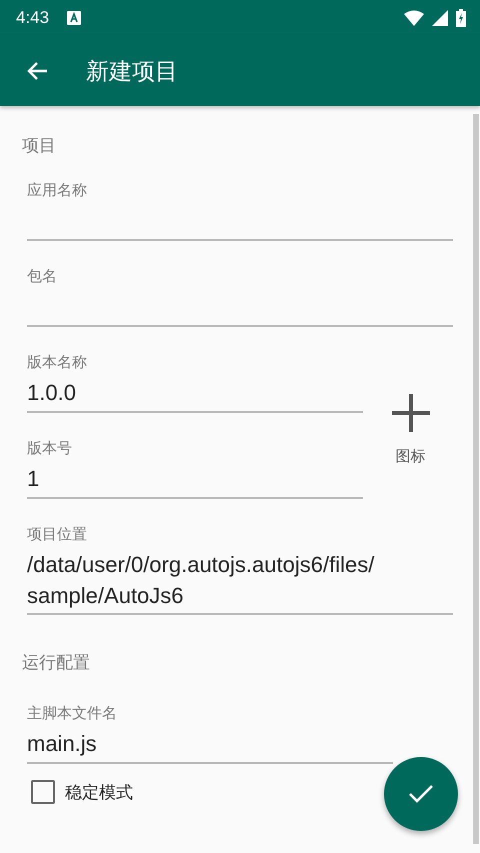 The image size is (480, 853). What do you see at coordinates (210, 734) in the screenshot?
I see `text-field: 主脚本文件名 main.js` at bounding box center [210, 734].